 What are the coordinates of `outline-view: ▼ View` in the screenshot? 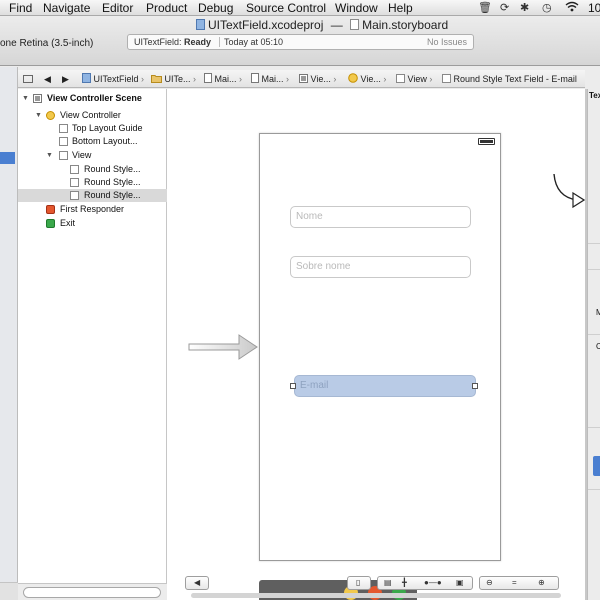 It's located at (92, 155).